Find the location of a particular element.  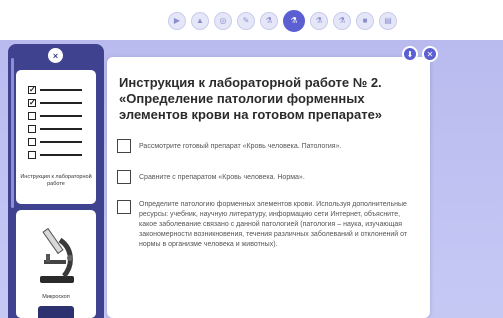

section-icons: ▶ ▲ ◎ ✎ ⚗ ⚗ ⚗ ⚗ ■ ▤ is located at coordinates (282, 21).